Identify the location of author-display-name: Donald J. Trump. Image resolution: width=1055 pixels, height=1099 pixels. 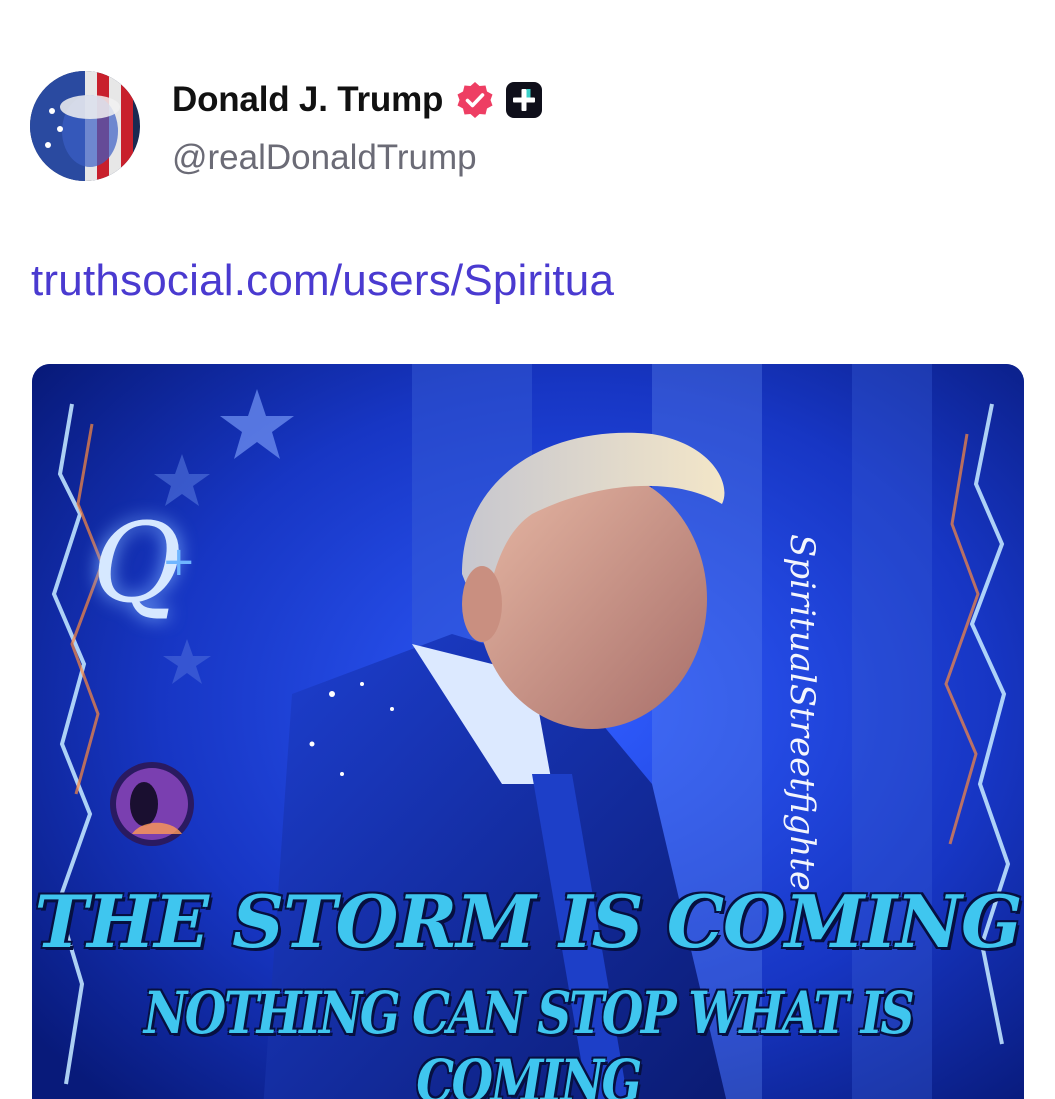
(307, 100).